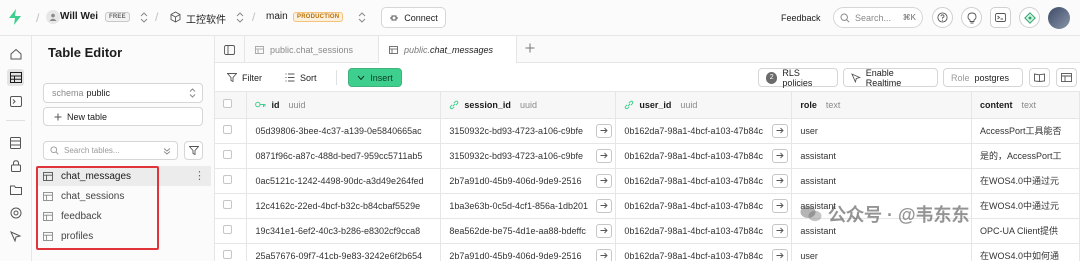  I want to click on global-search-input: Search... ⌘K, so click(878, 17).